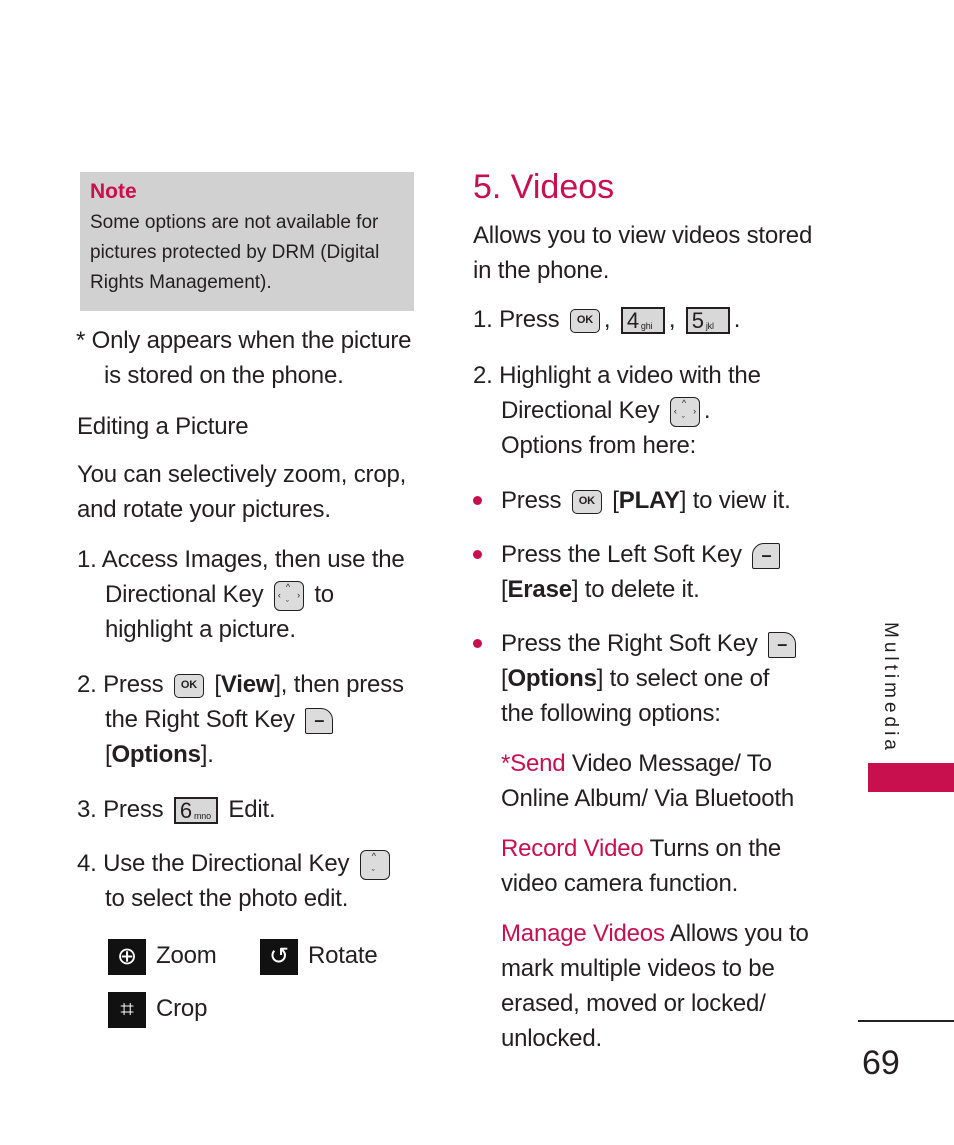  I want to click on edit-option-rotate: ↺ Rotate, so click(319, 956).